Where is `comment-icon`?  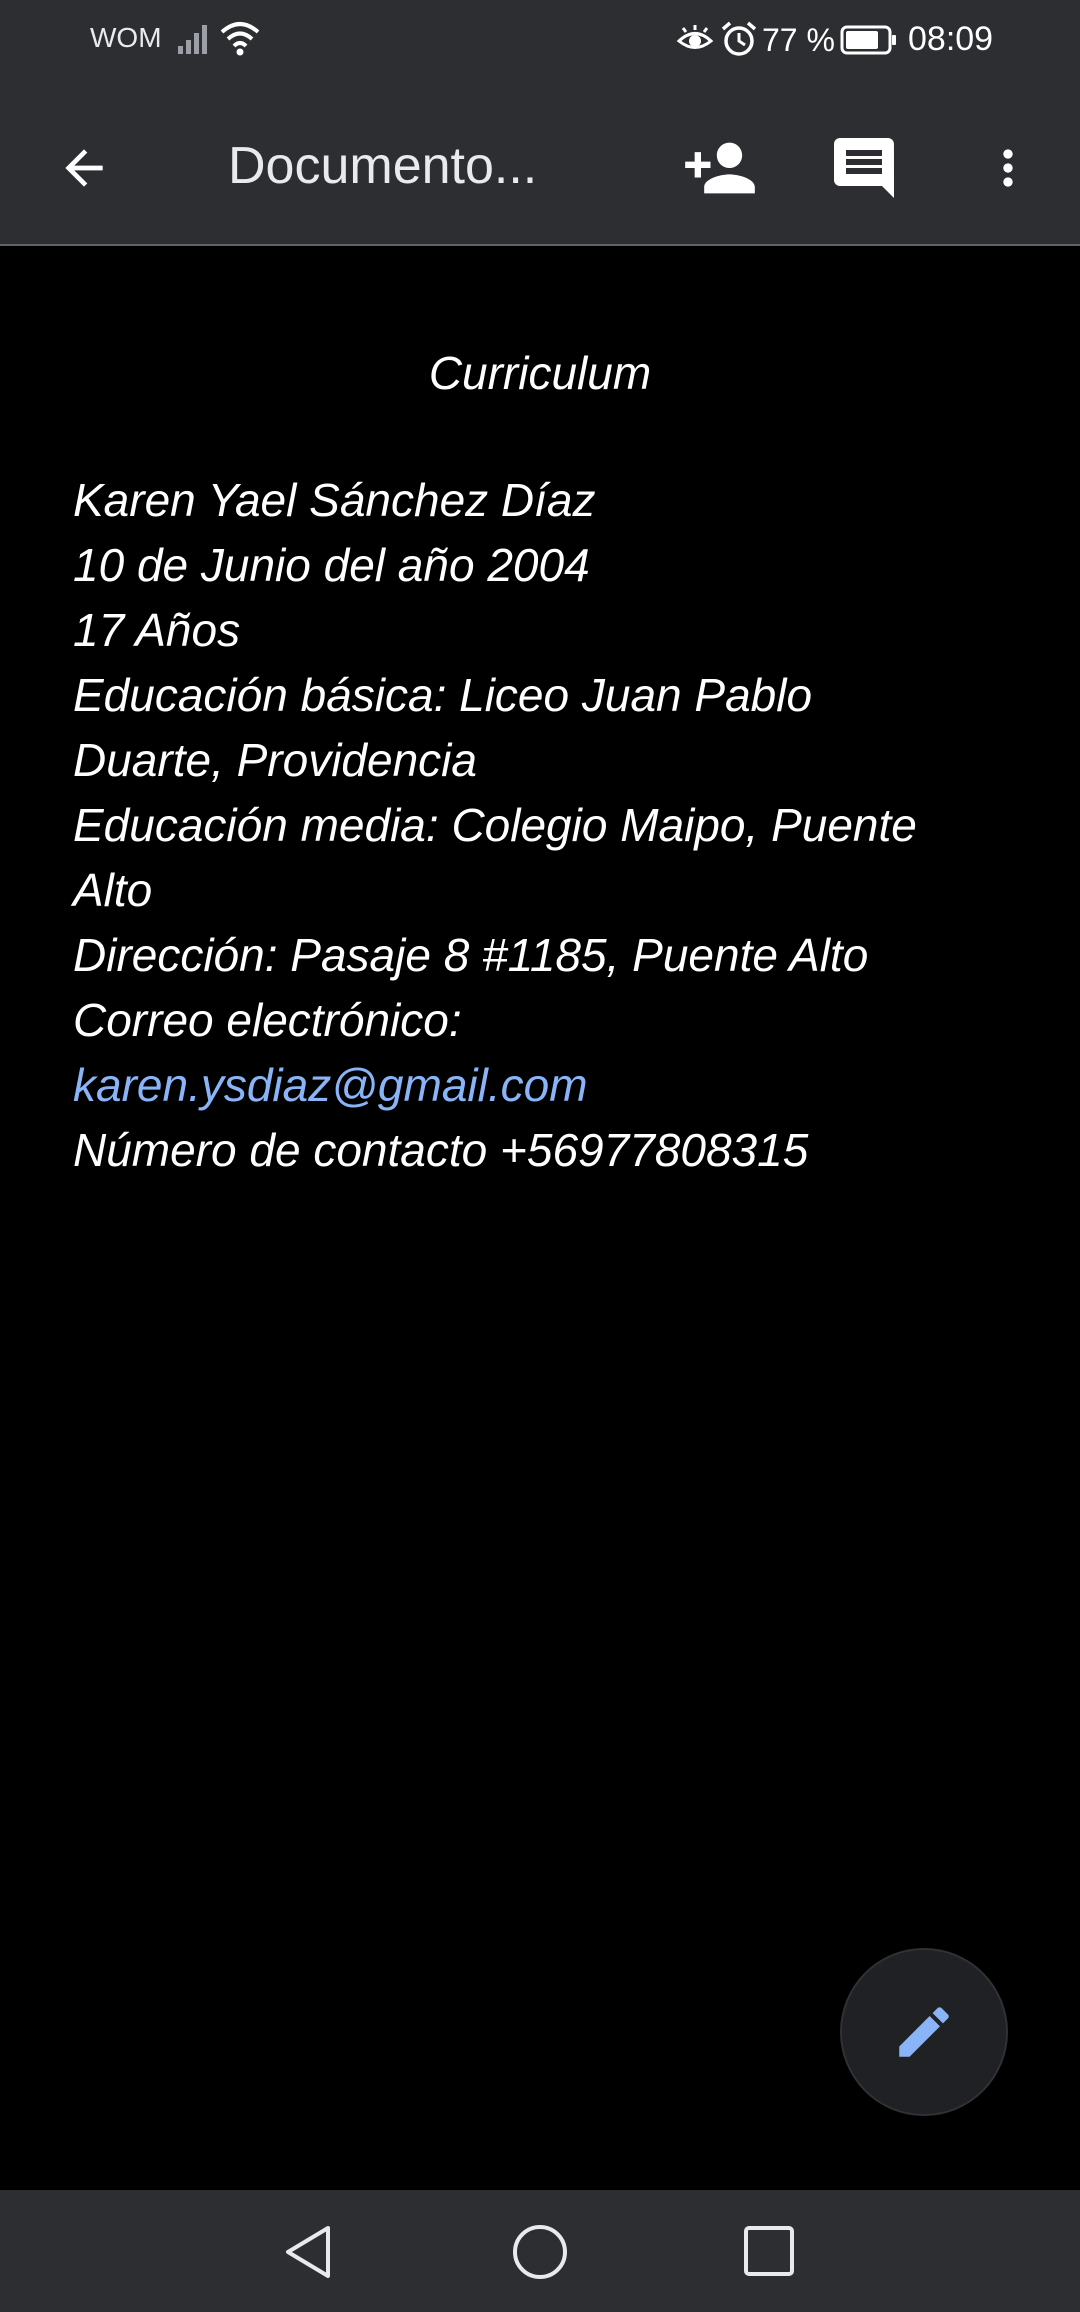 comment-icon is located at coordinates (864, 168).